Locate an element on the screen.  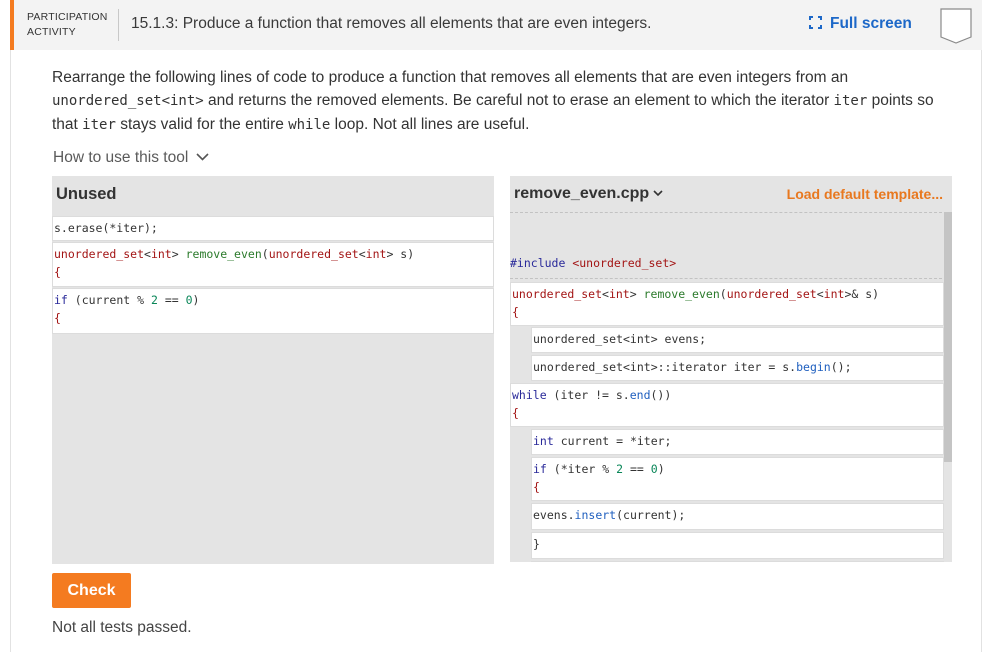
code-line: if (*iter % 2 == 0) is located at coordinates (599, 469).